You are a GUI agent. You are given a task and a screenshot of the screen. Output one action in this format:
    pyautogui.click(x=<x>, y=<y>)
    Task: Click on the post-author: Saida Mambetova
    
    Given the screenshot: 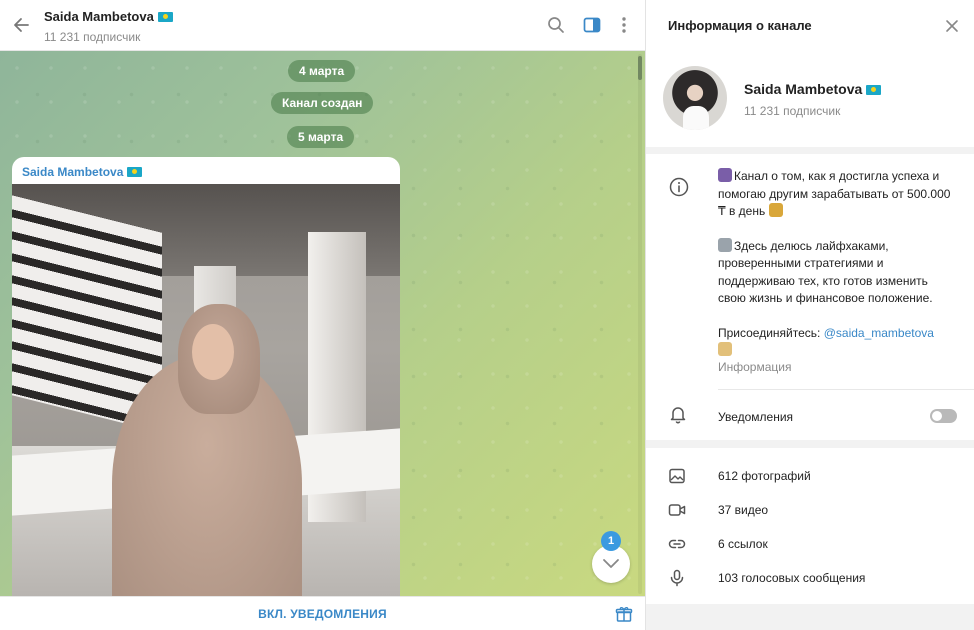 What is the action you would take?
    pyautogui.click(x=82, y=172)
    